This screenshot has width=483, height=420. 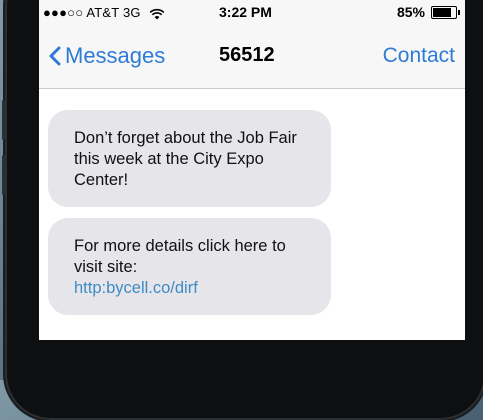 What do you see at coordinates (245, 12) in the screenshot?
I see `status-time: 3:22 PM` at bounding box center [245, 12].